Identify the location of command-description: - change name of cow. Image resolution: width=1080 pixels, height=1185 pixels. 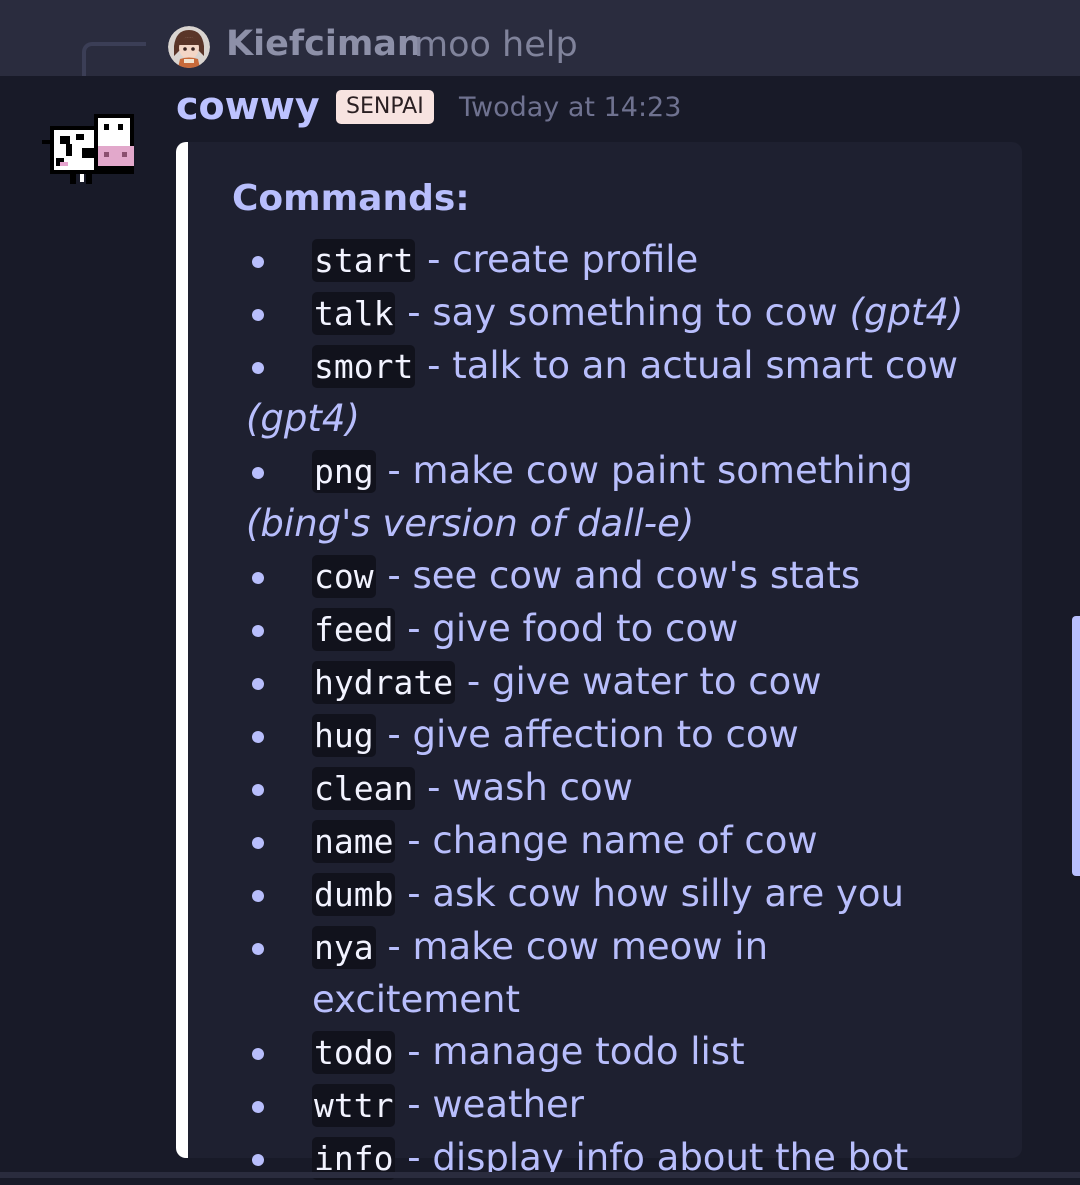
(606, 840).